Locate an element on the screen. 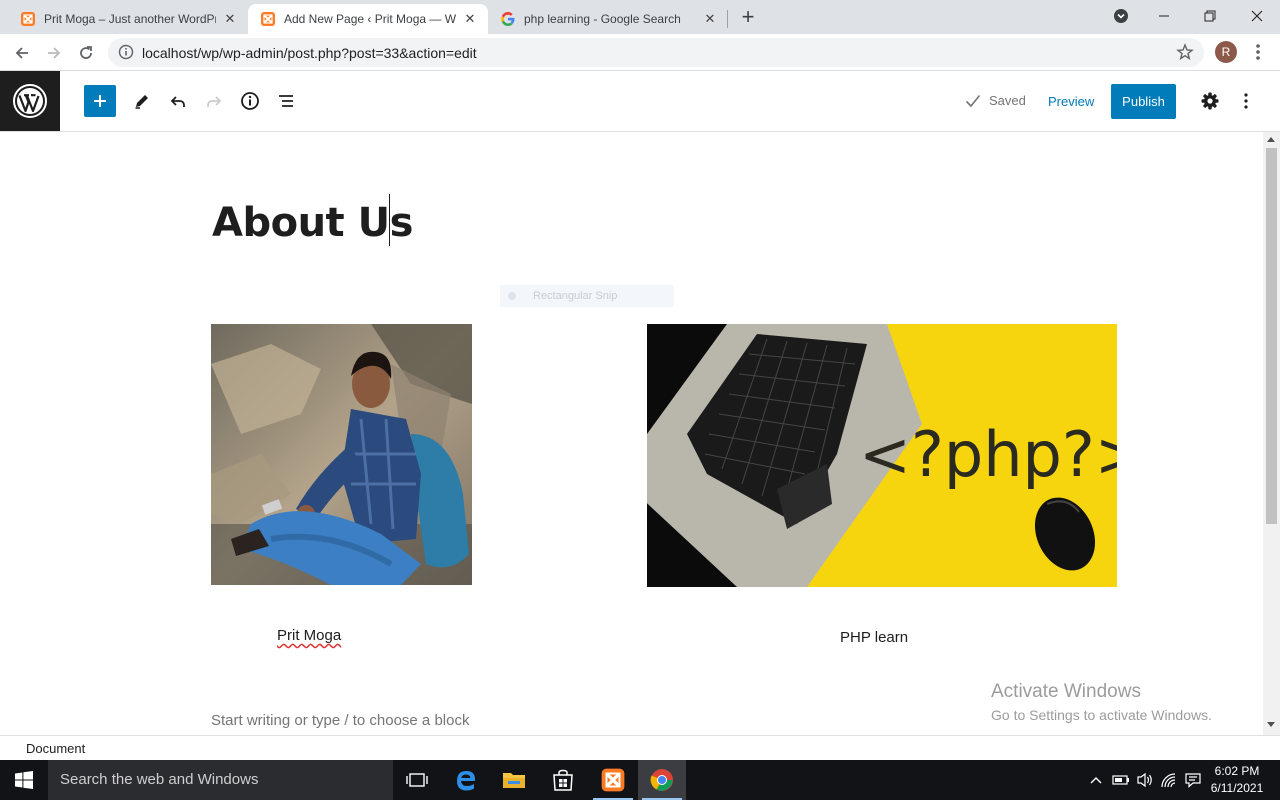 The image size is (1280, 800). reload-button is located at coordinates (86, 53).